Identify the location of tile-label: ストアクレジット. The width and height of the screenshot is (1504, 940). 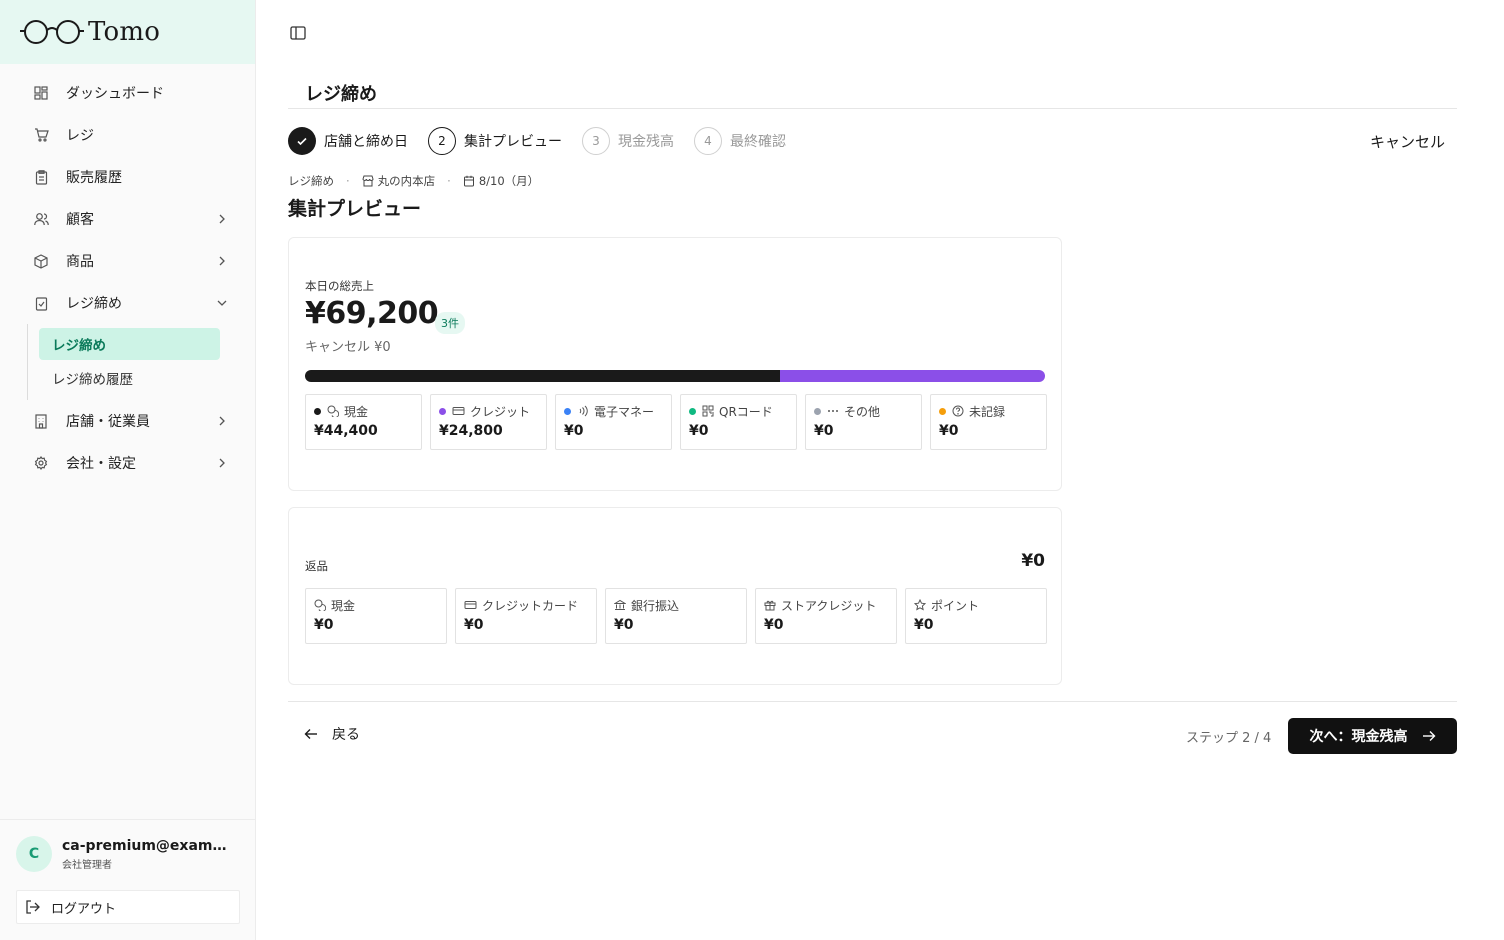
(829, 605).